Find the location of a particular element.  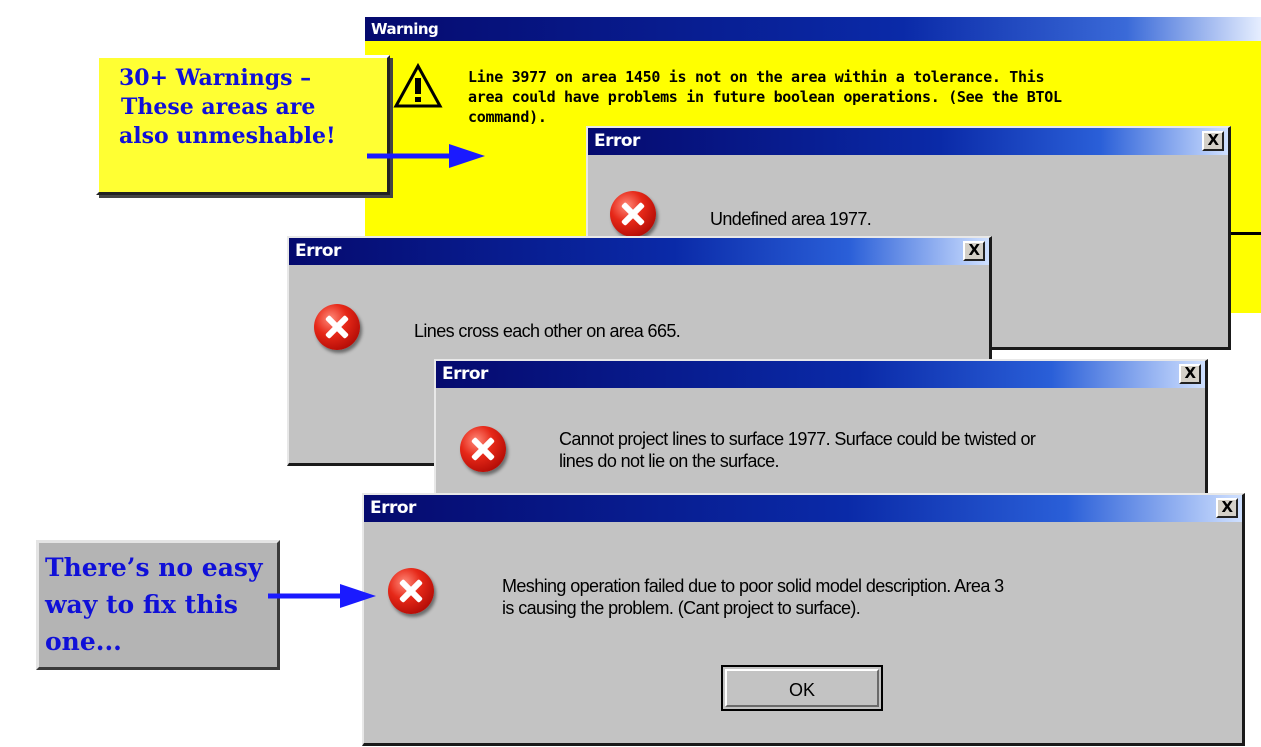

callout-line: 30+ Warnings – is located at coordinates (215, 78).